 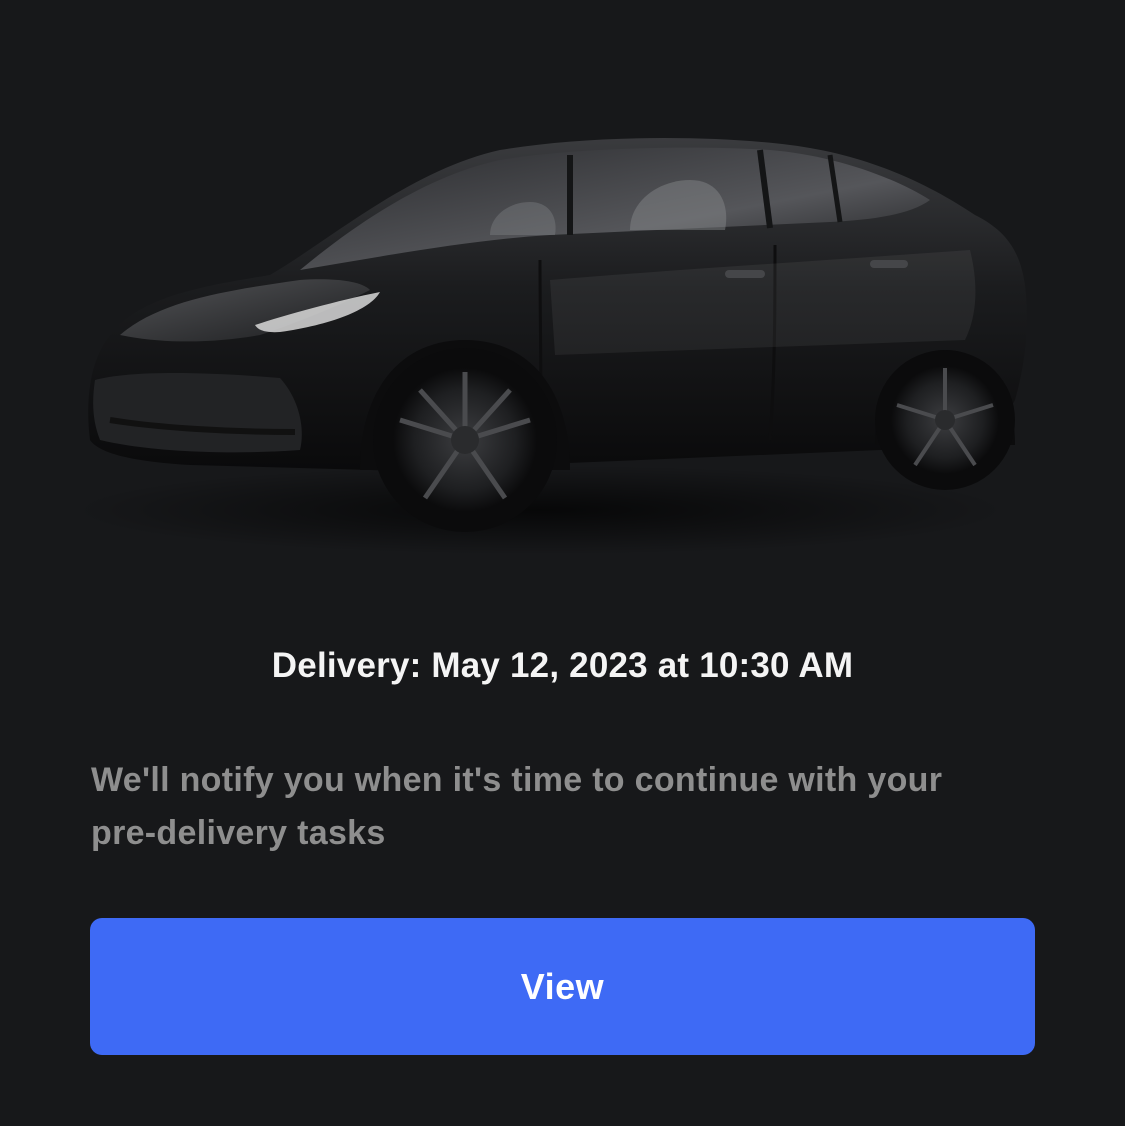 What do you see at coordinates (562, 665) in the screenshot?
I see `delivery-date-title: Delivery: May 12, 2023 at 10:30 AM` at bounding box center [562, 665].